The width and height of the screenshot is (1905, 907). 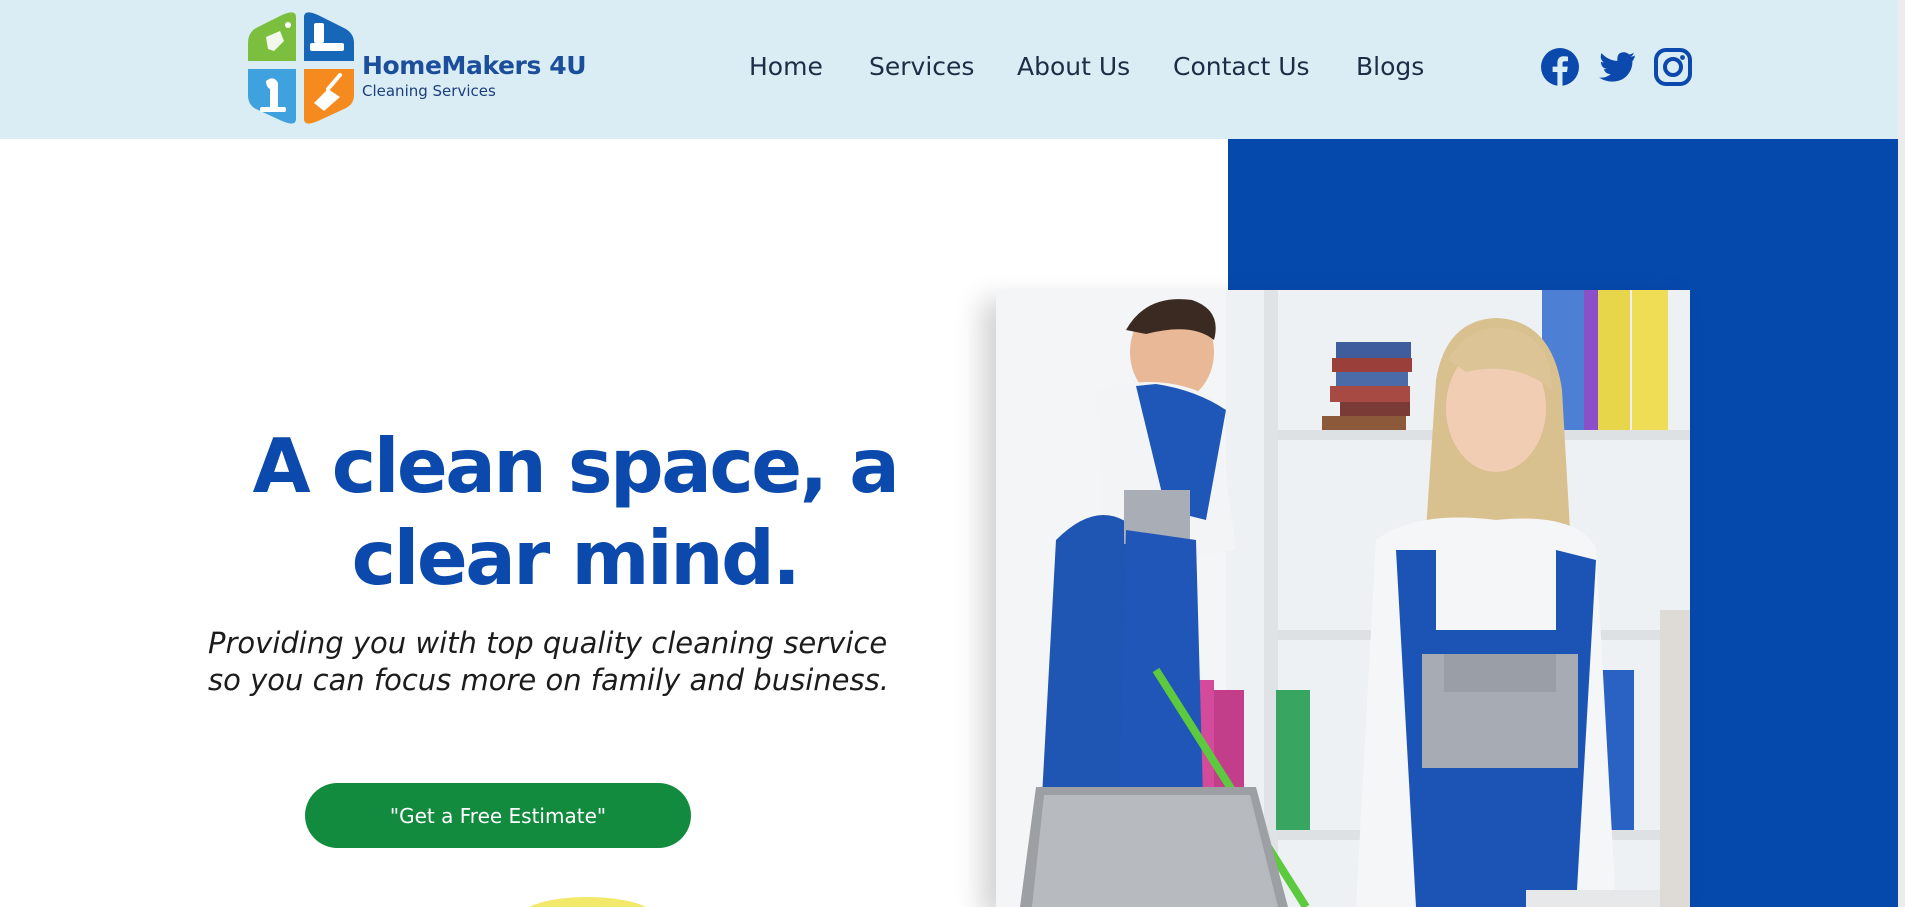 What do you see at coordinates (1560, 67) in the screenshot?
I see `facebook-icon` at bounding box center [1560, 67].